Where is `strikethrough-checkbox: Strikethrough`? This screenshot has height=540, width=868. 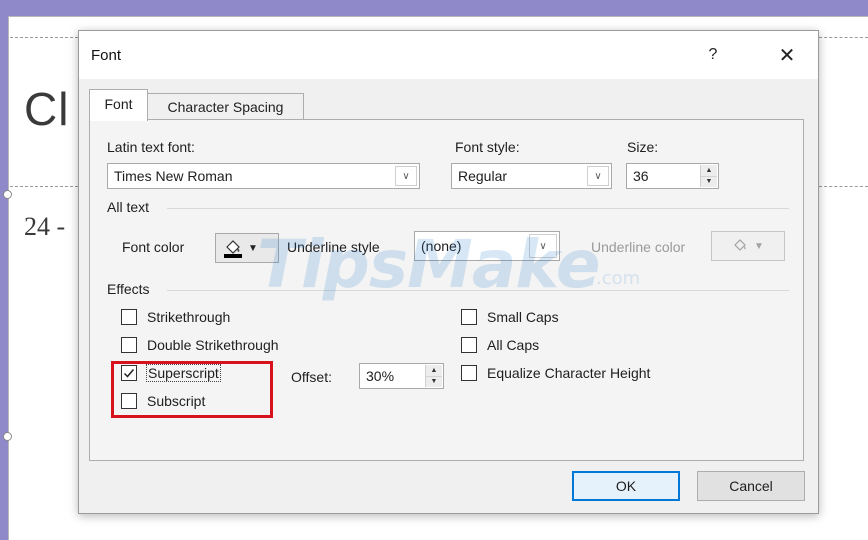
strikethrough-checkbox: Strikethrough is located at coordinates (175, 317).